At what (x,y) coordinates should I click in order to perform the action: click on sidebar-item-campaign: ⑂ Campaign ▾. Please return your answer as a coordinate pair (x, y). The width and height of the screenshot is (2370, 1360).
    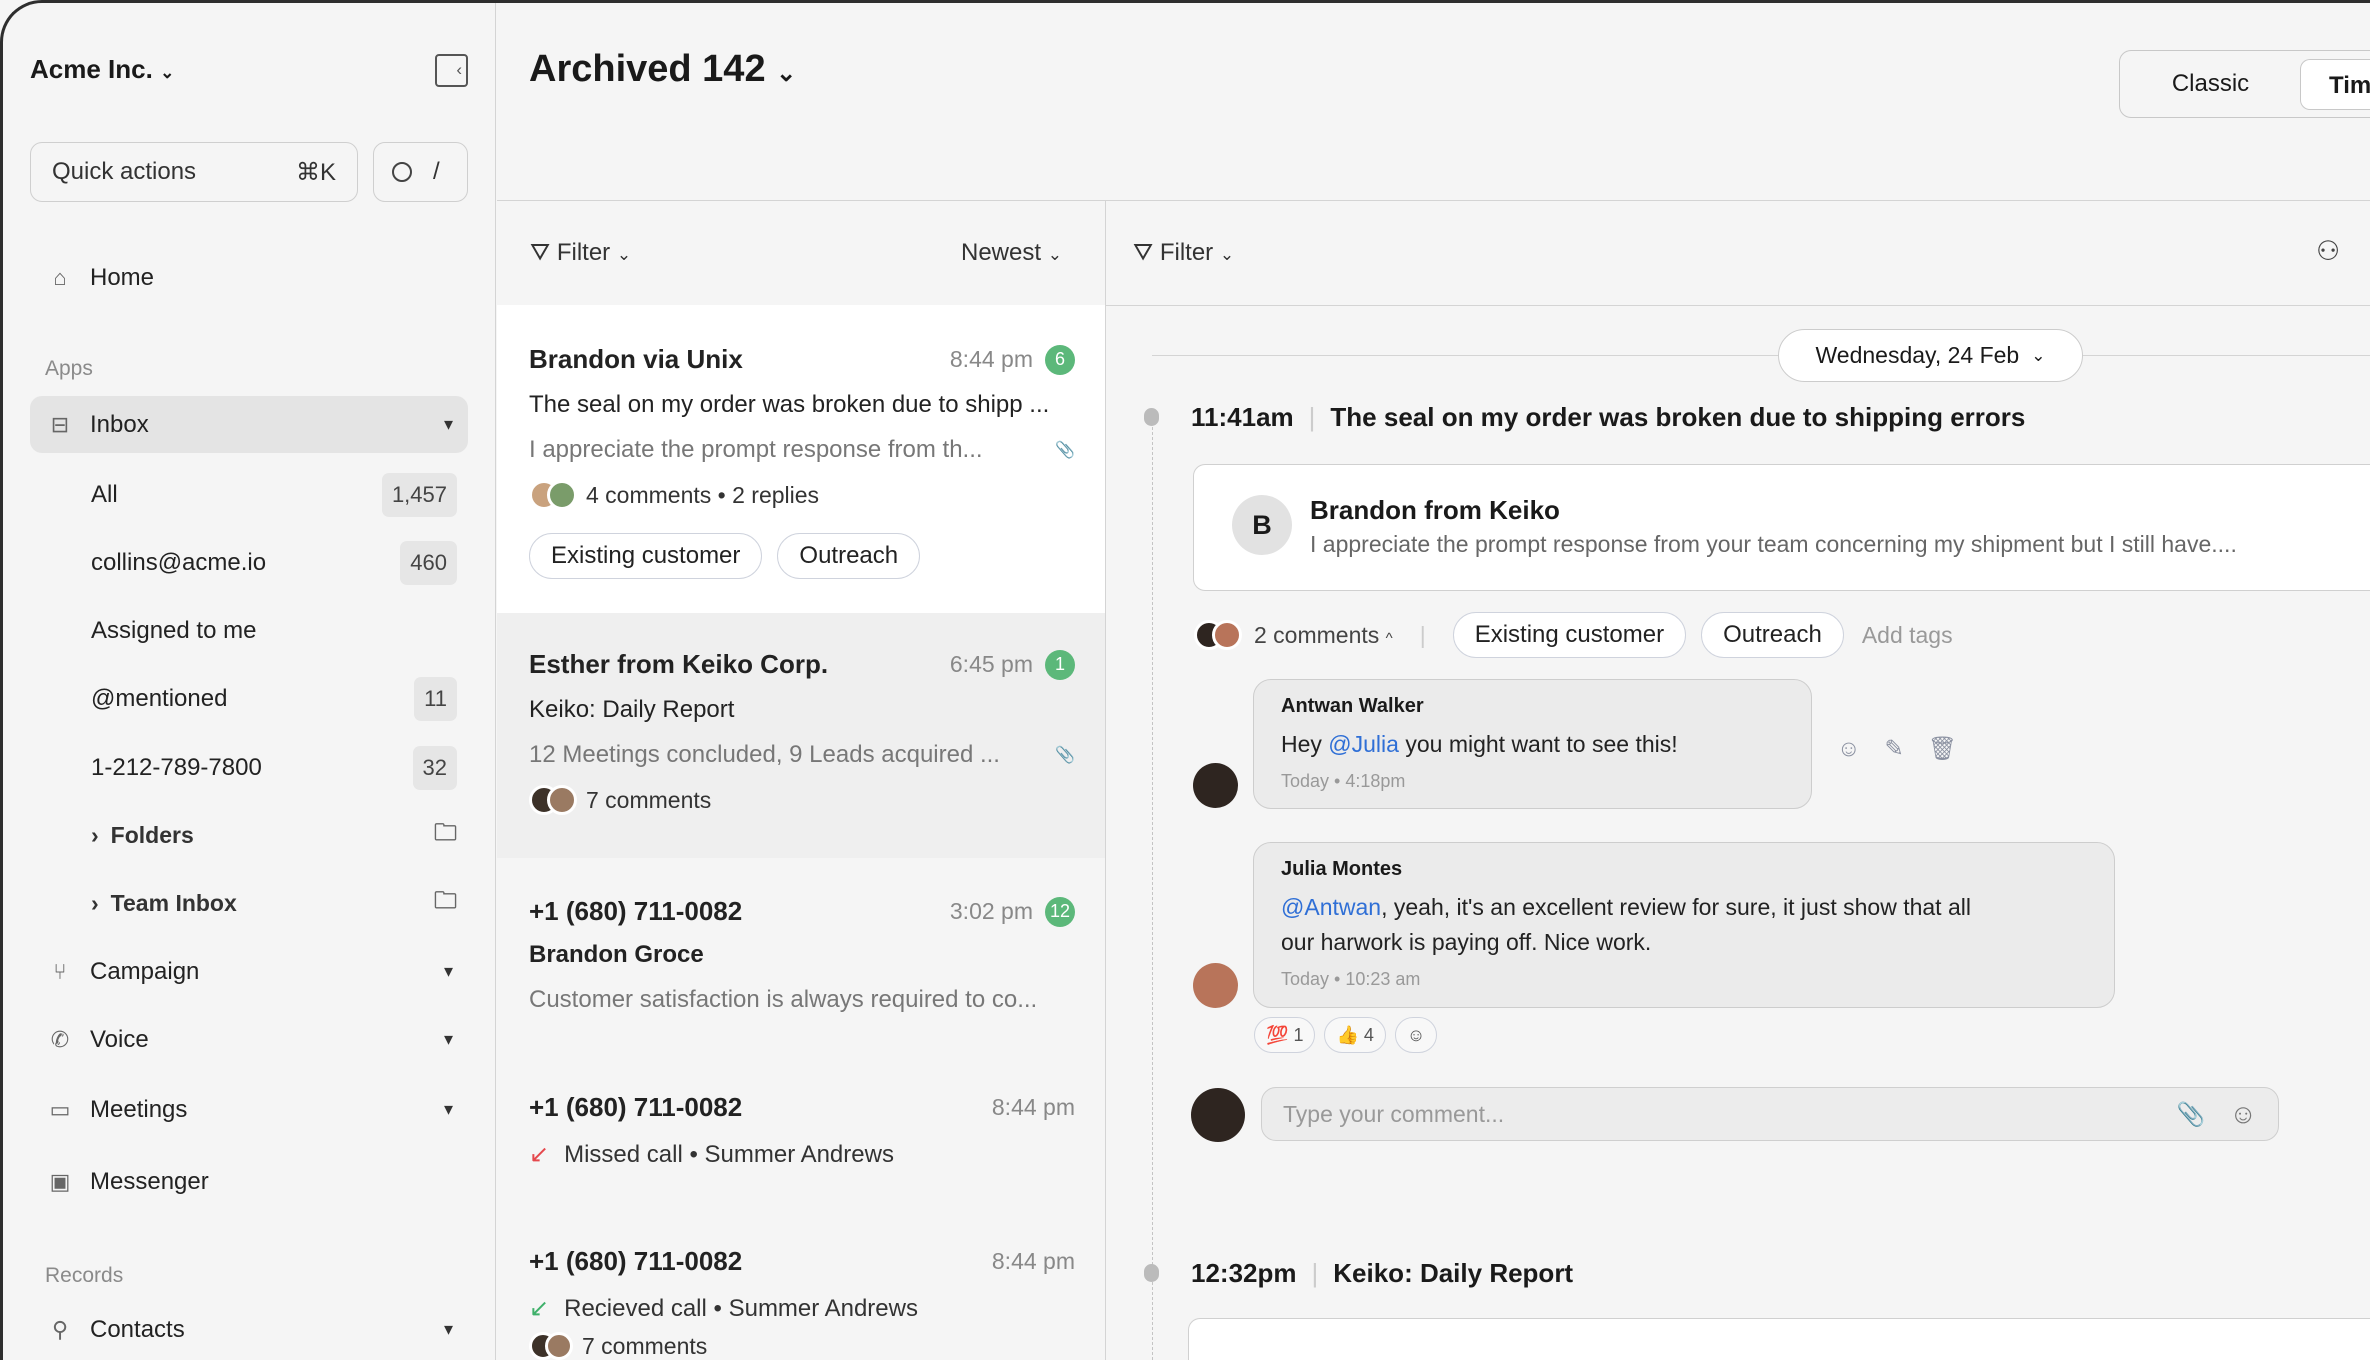
    Looking at the image, I should click on (249, 971).